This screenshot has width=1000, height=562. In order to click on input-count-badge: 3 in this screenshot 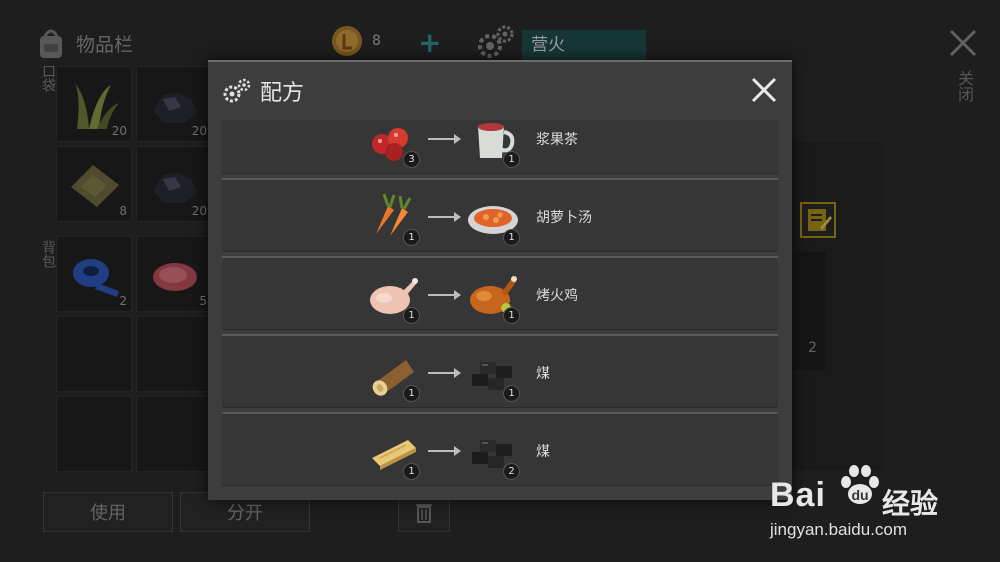, I will do `click(411, 159)`.